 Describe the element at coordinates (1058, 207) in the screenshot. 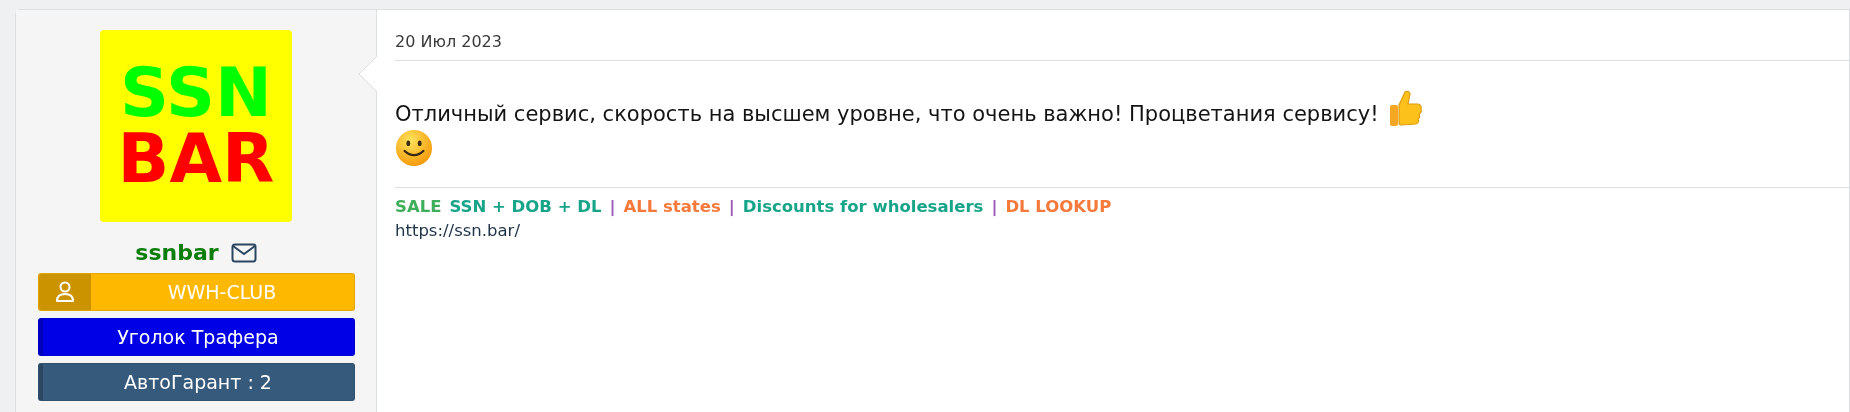

I see `signature-text: DL LOOKUP` at that location.